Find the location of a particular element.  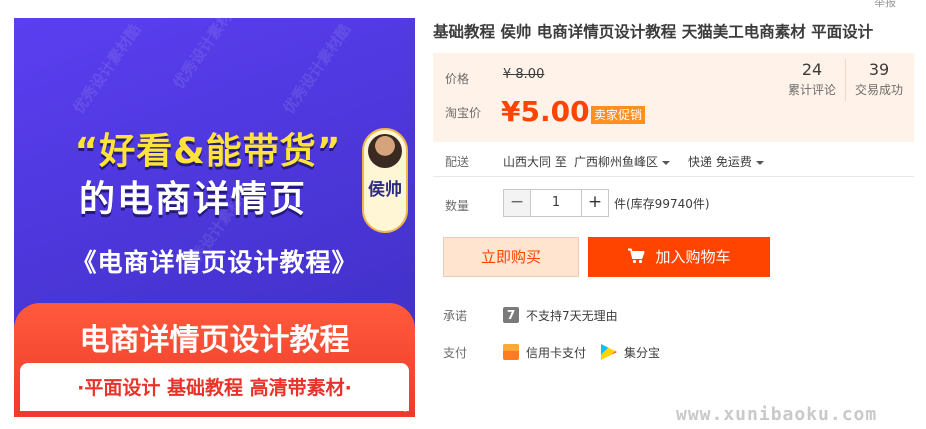

sales-count-label: 交易成功 is located at coordinates (878, 90).